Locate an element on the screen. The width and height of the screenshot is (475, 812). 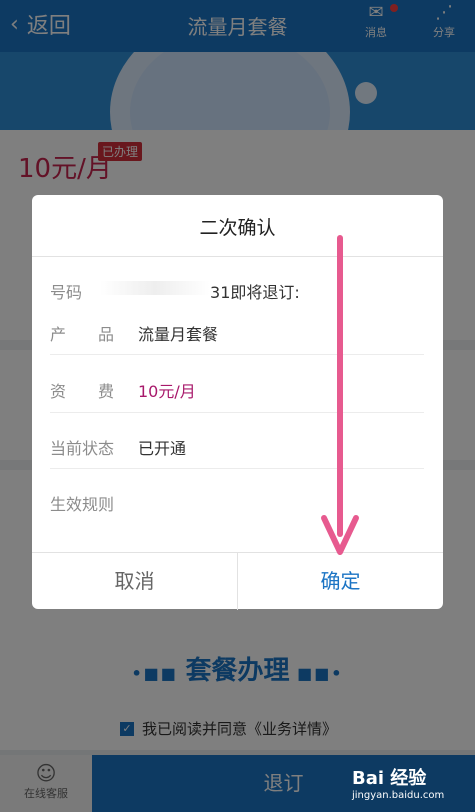
confirm-button: 确定 is located at coordinates (340, 581).